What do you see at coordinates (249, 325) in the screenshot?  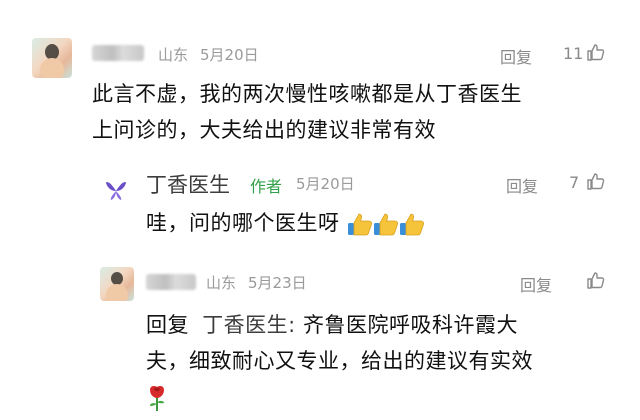 I see `mention-link: 丁香医生:` at bounding box center [249, 325].